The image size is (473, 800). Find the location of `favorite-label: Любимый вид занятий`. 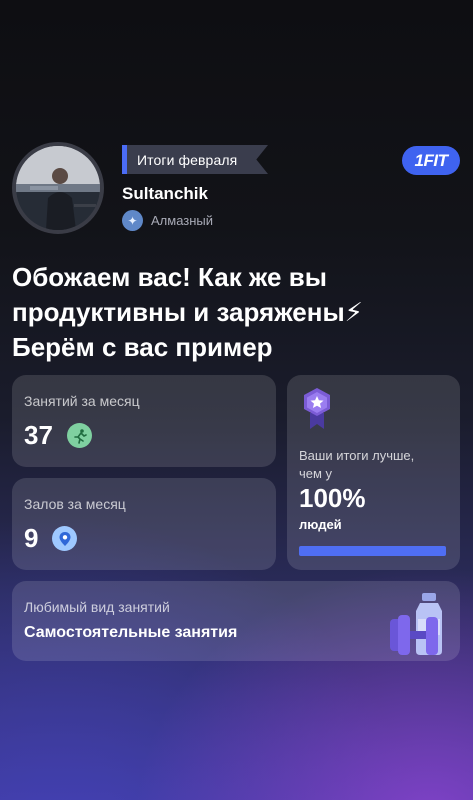

favorite-label: Любимый вид занятий is located at coordinates (97, 607).